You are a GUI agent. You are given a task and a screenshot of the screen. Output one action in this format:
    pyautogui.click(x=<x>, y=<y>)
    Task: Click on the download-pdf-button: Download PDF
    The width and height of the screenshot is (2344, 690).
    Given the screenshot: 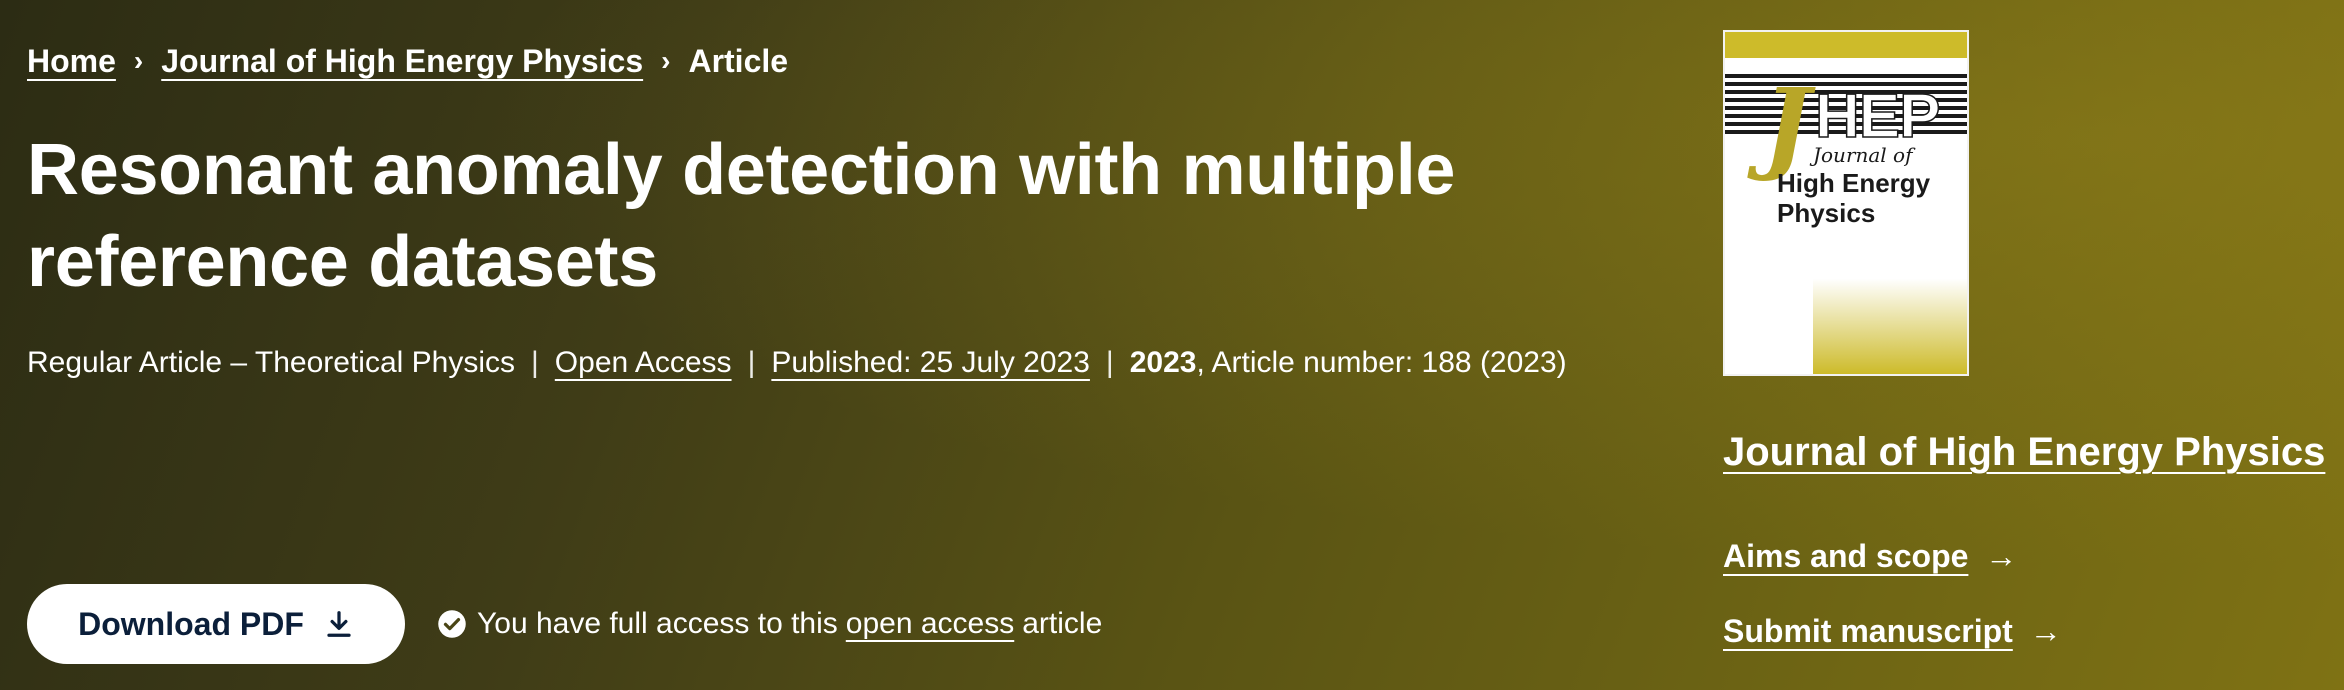 What is the action you would take?
    pyautogui.click(x=216, y=624)
    